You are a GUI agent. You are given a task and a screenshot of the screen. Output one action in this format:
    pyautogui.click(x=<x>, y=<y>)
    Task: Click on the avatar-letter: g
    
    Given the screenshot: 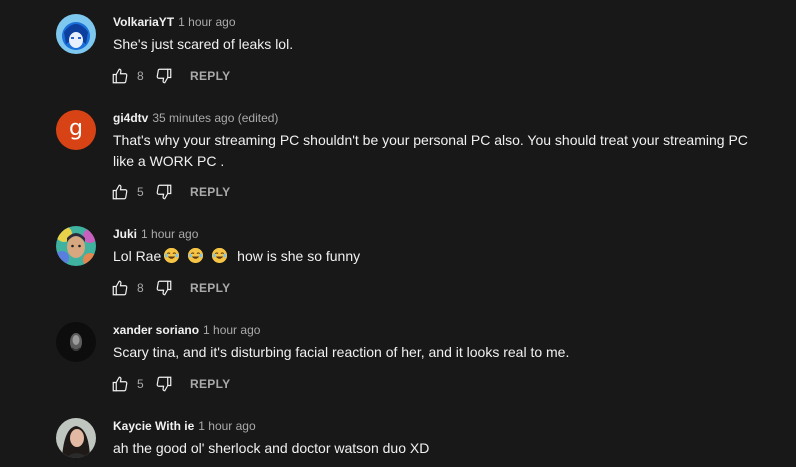 What is the action you would take?
    pyautogui.click(x=76, y=128)
    